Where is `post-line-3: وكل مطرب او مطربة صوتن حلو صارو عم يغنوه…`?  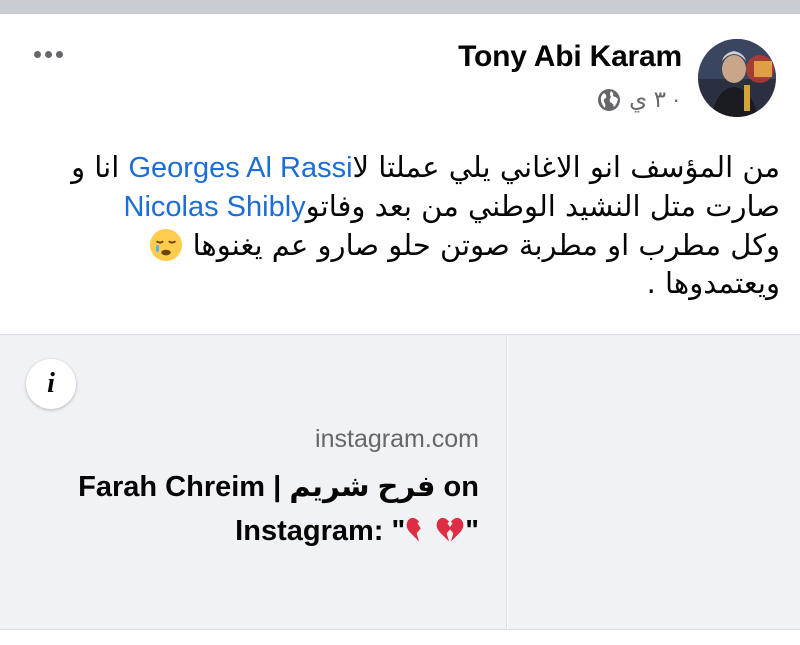 post-line-3: وكل مطرب او مطربة صوتن حلو صارو عم يغنوه… is located at coordinates (400, 245).